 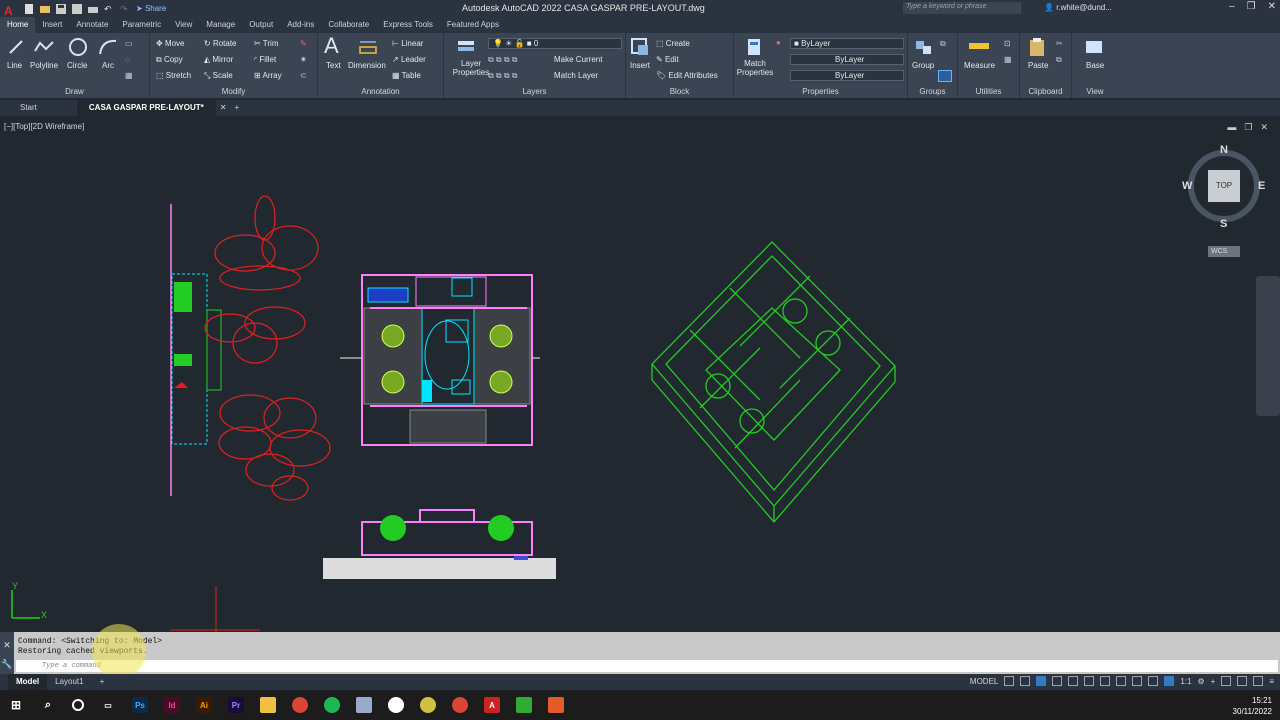 I want to click on text-icon: A, so click(x=331, y=46).